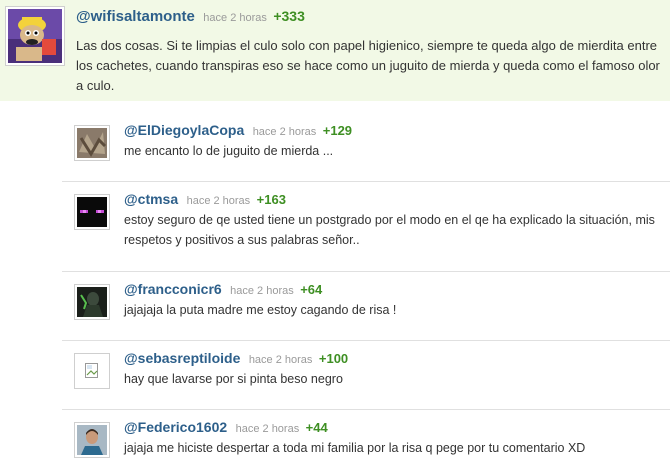  Describe the element at coordinates (316, 427) in the screenshot. I see `vote-count: +44` at that location.